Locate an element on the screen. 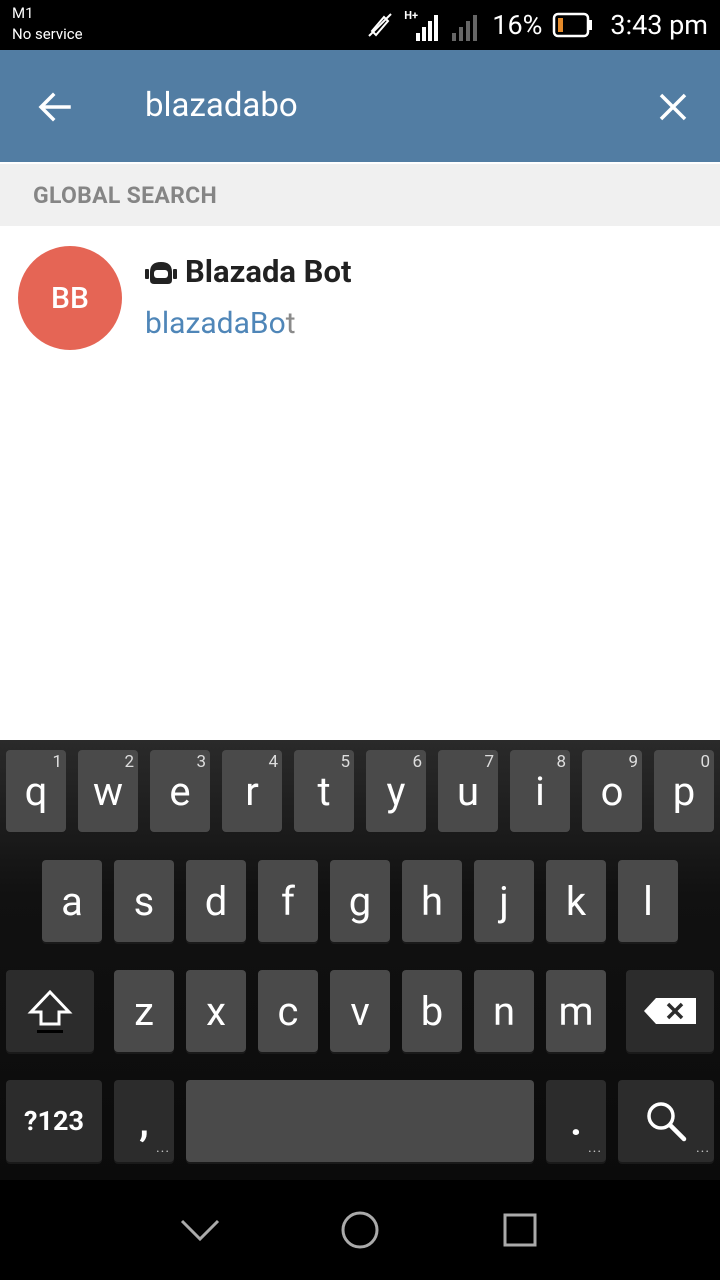 Image resolution: width=720 pixels, height=1280 pixels. key-label: j is located at coordinates (504, 901).